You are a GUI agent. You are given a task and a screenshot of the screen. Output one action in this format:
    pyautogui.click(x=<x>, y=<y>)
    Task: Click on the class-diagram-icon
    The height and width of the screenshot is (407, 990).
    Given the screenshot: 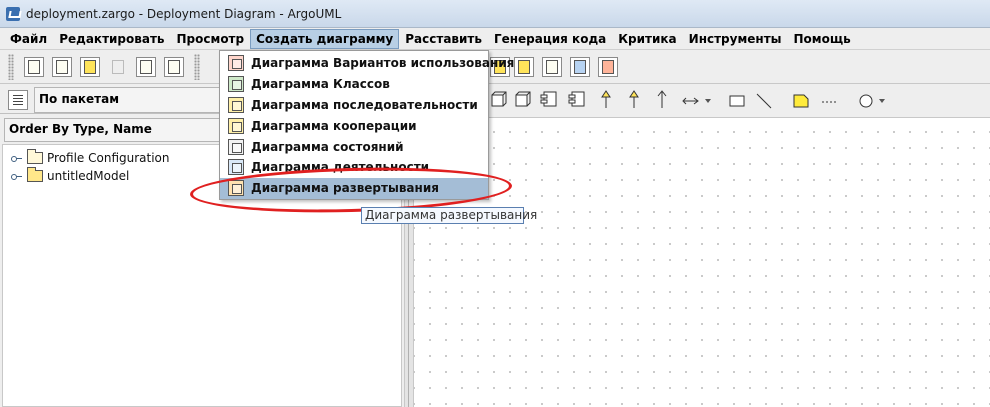 What is the action you would take?
    pyautogui.click(x=236, y=84)
    